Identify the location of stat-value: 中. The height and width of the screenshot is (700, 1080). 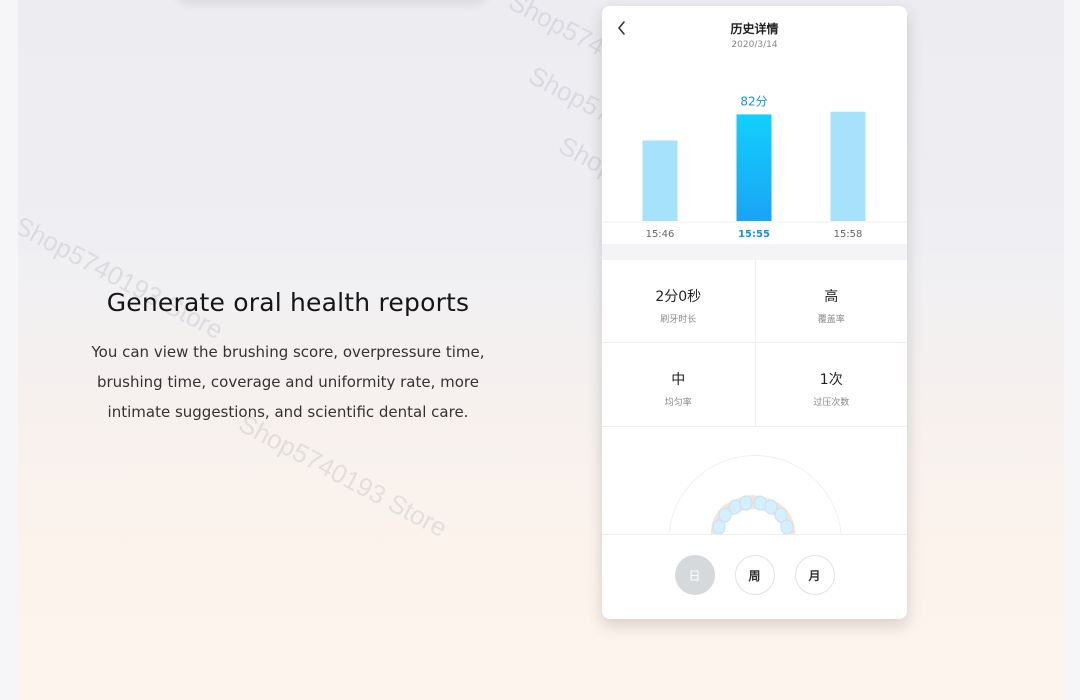
(678, 380).